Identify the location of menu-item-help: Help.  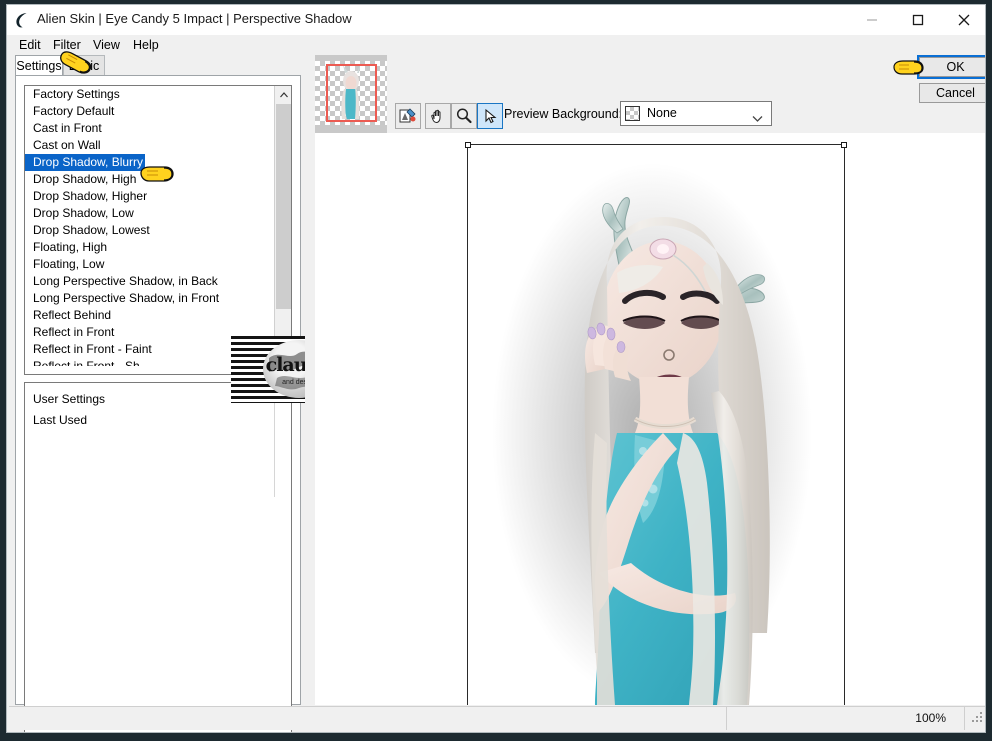
(146, 45).